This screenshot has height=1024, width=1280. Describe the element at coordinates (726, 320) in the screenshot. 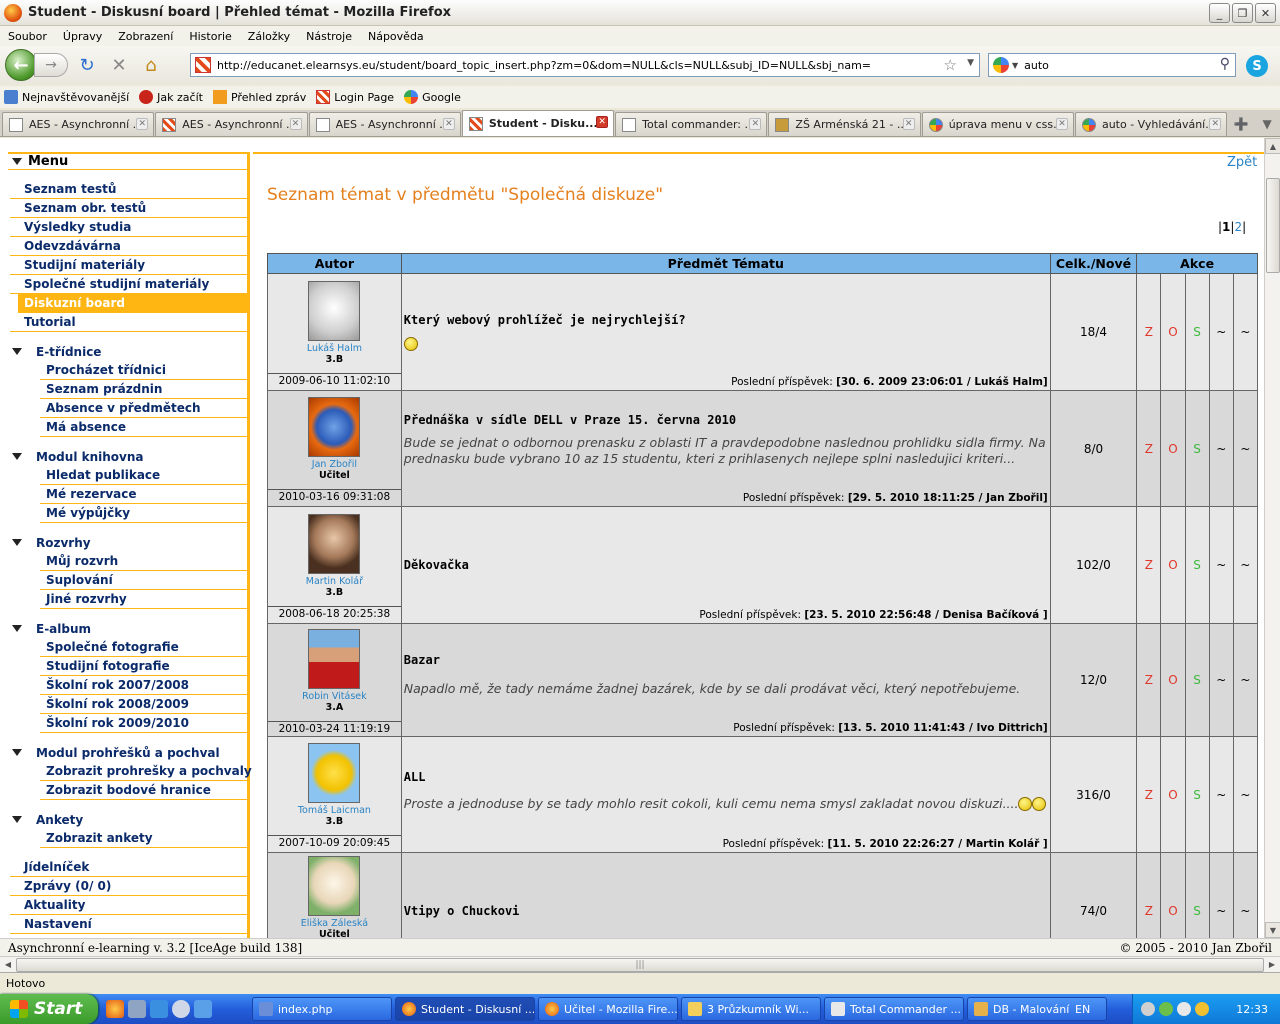

I see `topic-title: Který webový prohlížeč je nejrychlejší?` at that location.